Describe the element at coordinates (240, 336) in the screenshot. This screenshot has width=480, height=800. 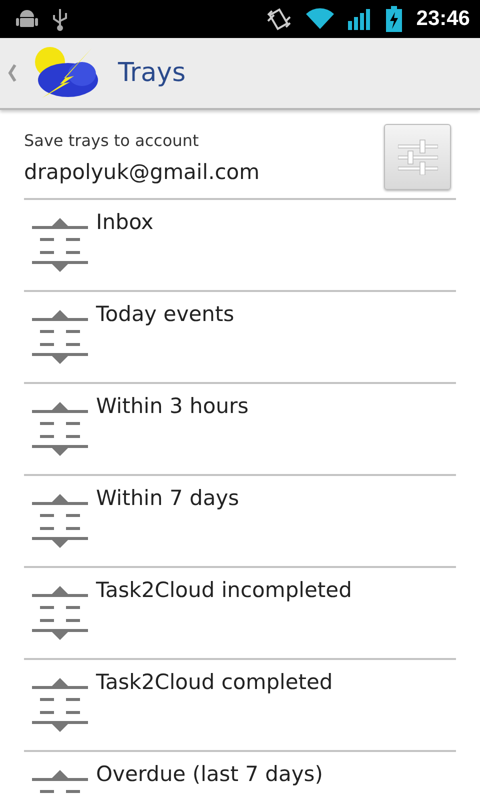
I see `tray-item: Today events` at that location.